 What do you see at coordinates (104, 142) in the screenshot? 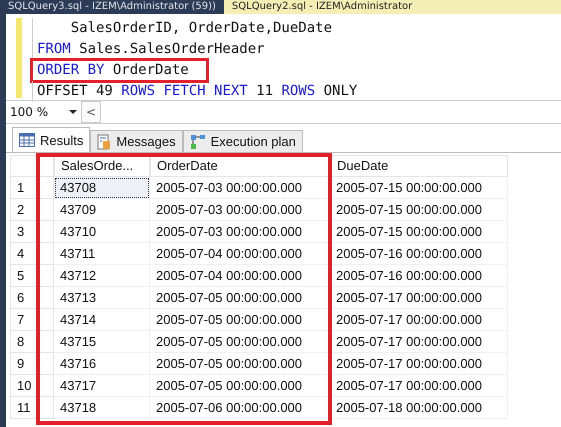
I see `document-icon` at bounding box center [104, 142].